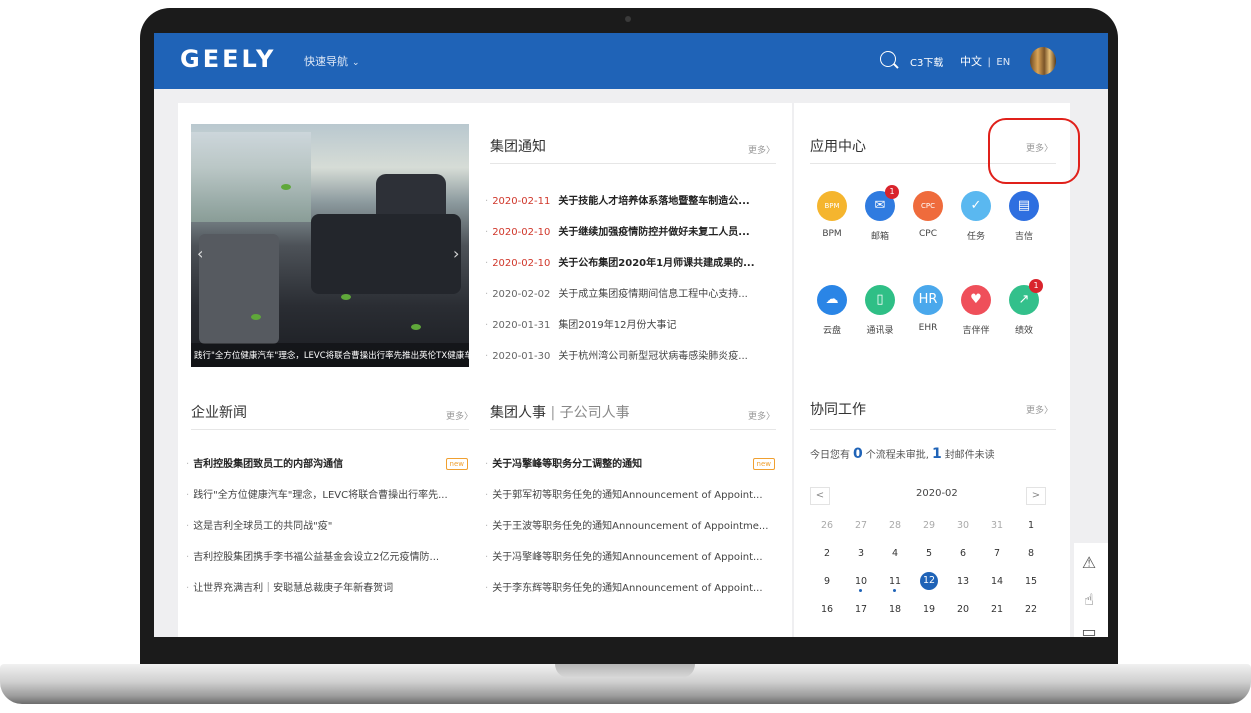 The image size is (1251, 713). I want to click on geely-logo: GEELY, so click(228, 59).